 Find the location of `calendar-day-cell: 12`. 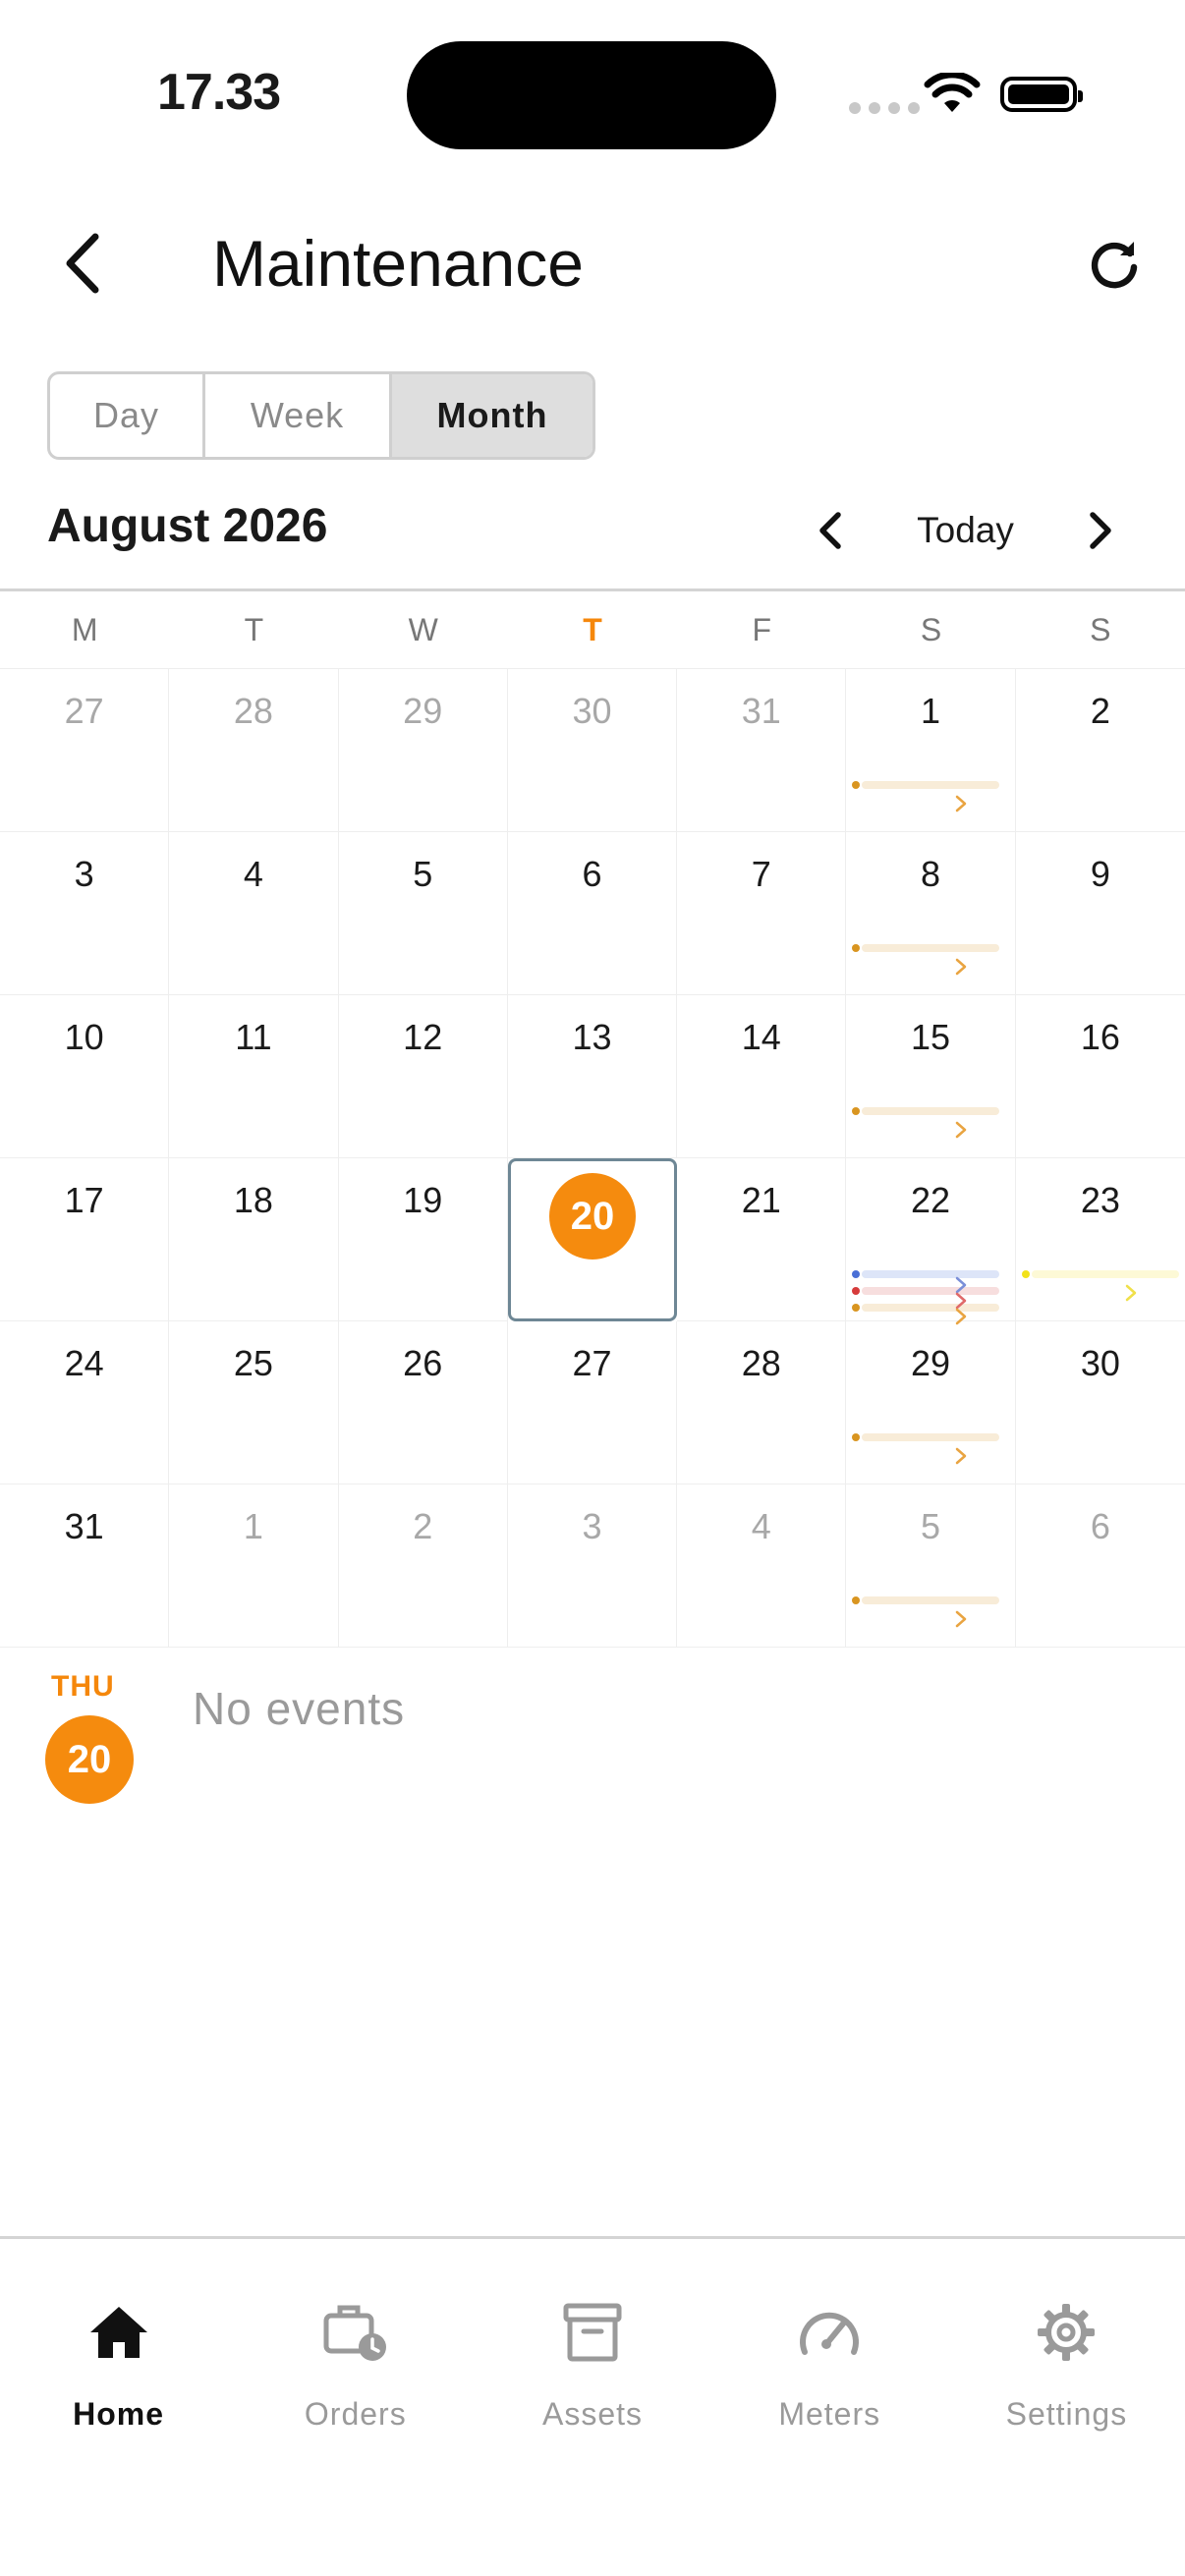

calendar-day-cell: 12 is located at coordinates (423, 1076).